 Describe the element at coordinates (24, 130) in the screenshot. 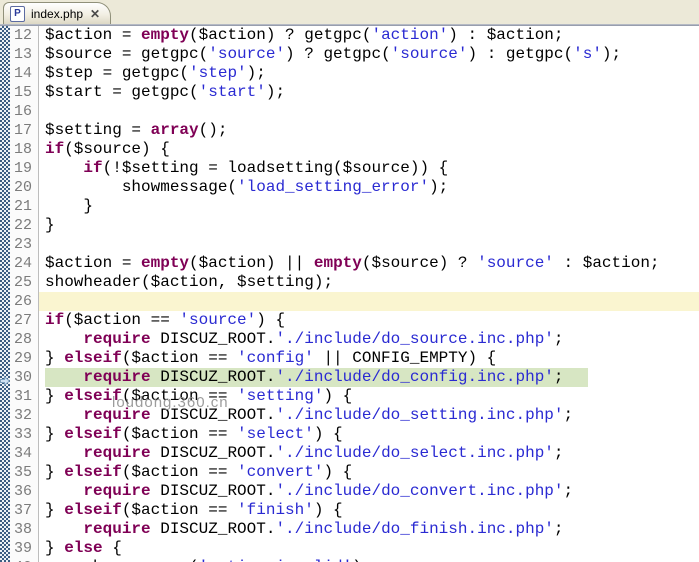

I see `line-number: 17` at that location.